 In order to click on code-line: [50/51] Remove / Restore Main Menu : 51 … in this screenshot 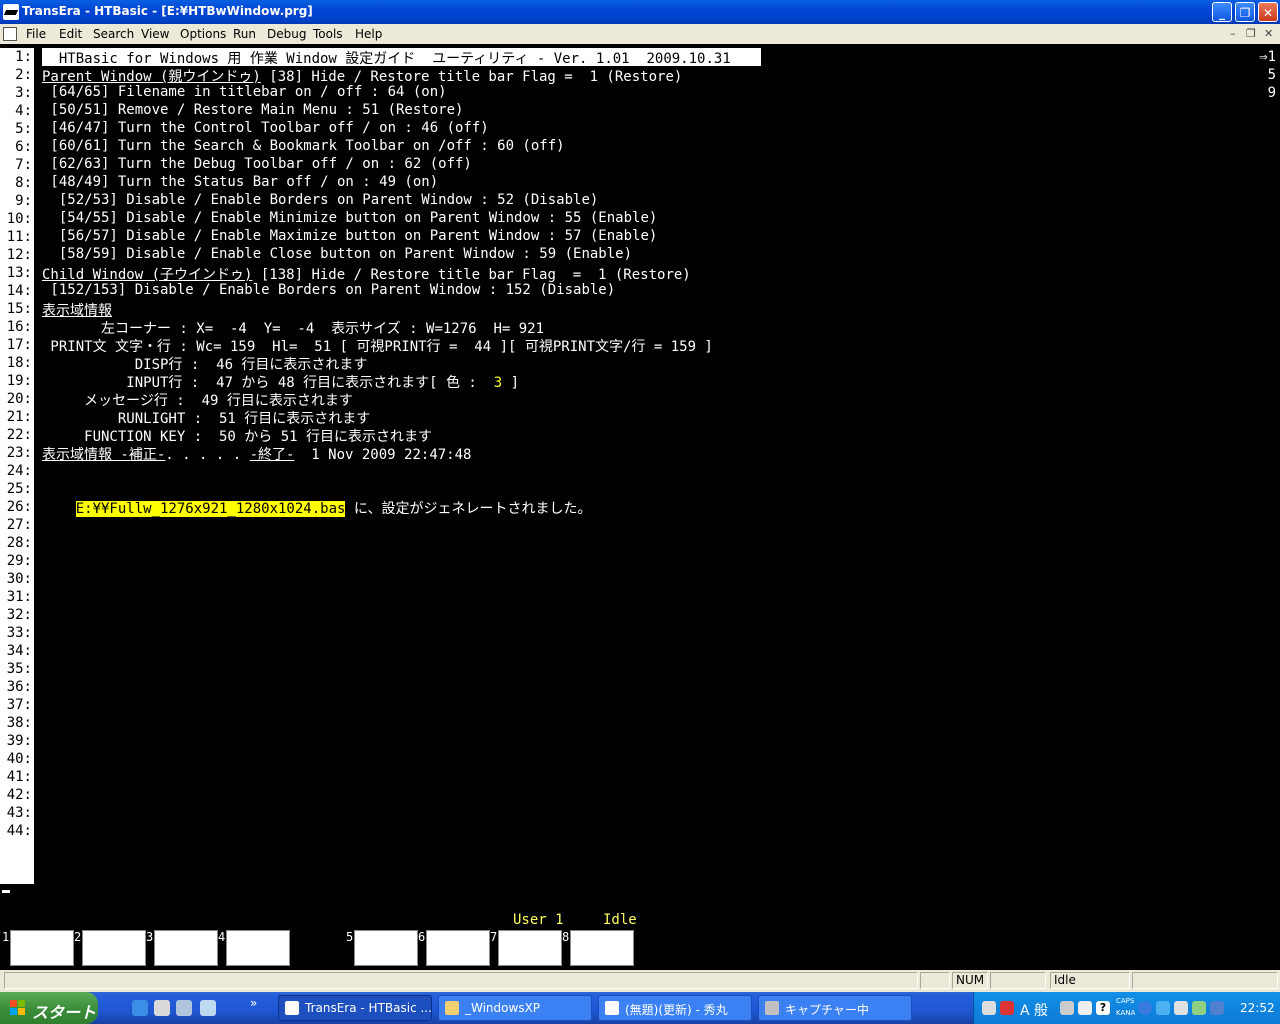, I will do `click(252, 111)`.